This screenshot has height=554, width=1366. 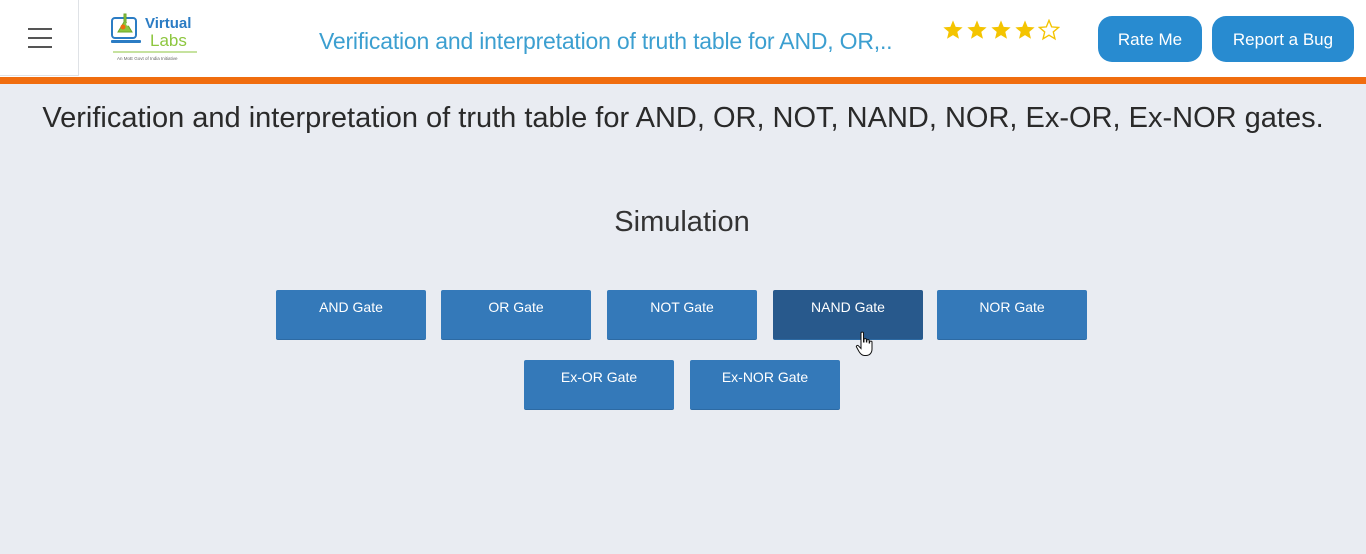 I want to click on logo-text-virtual: Virtual, so click(x=168, y=23).